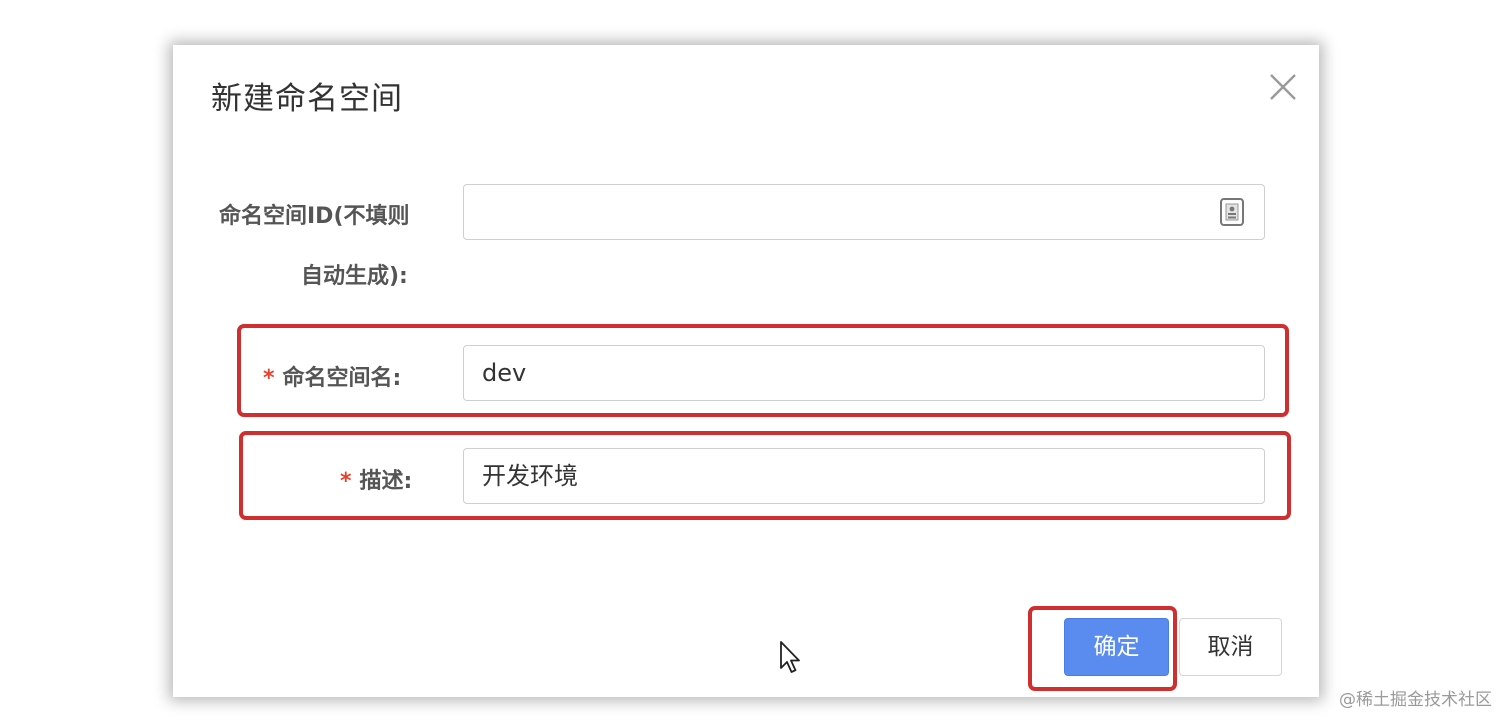 This screenshot has height=728, width=1512. I want to click on namespace-name-label: * 命名空间名:, so click(332, 376).